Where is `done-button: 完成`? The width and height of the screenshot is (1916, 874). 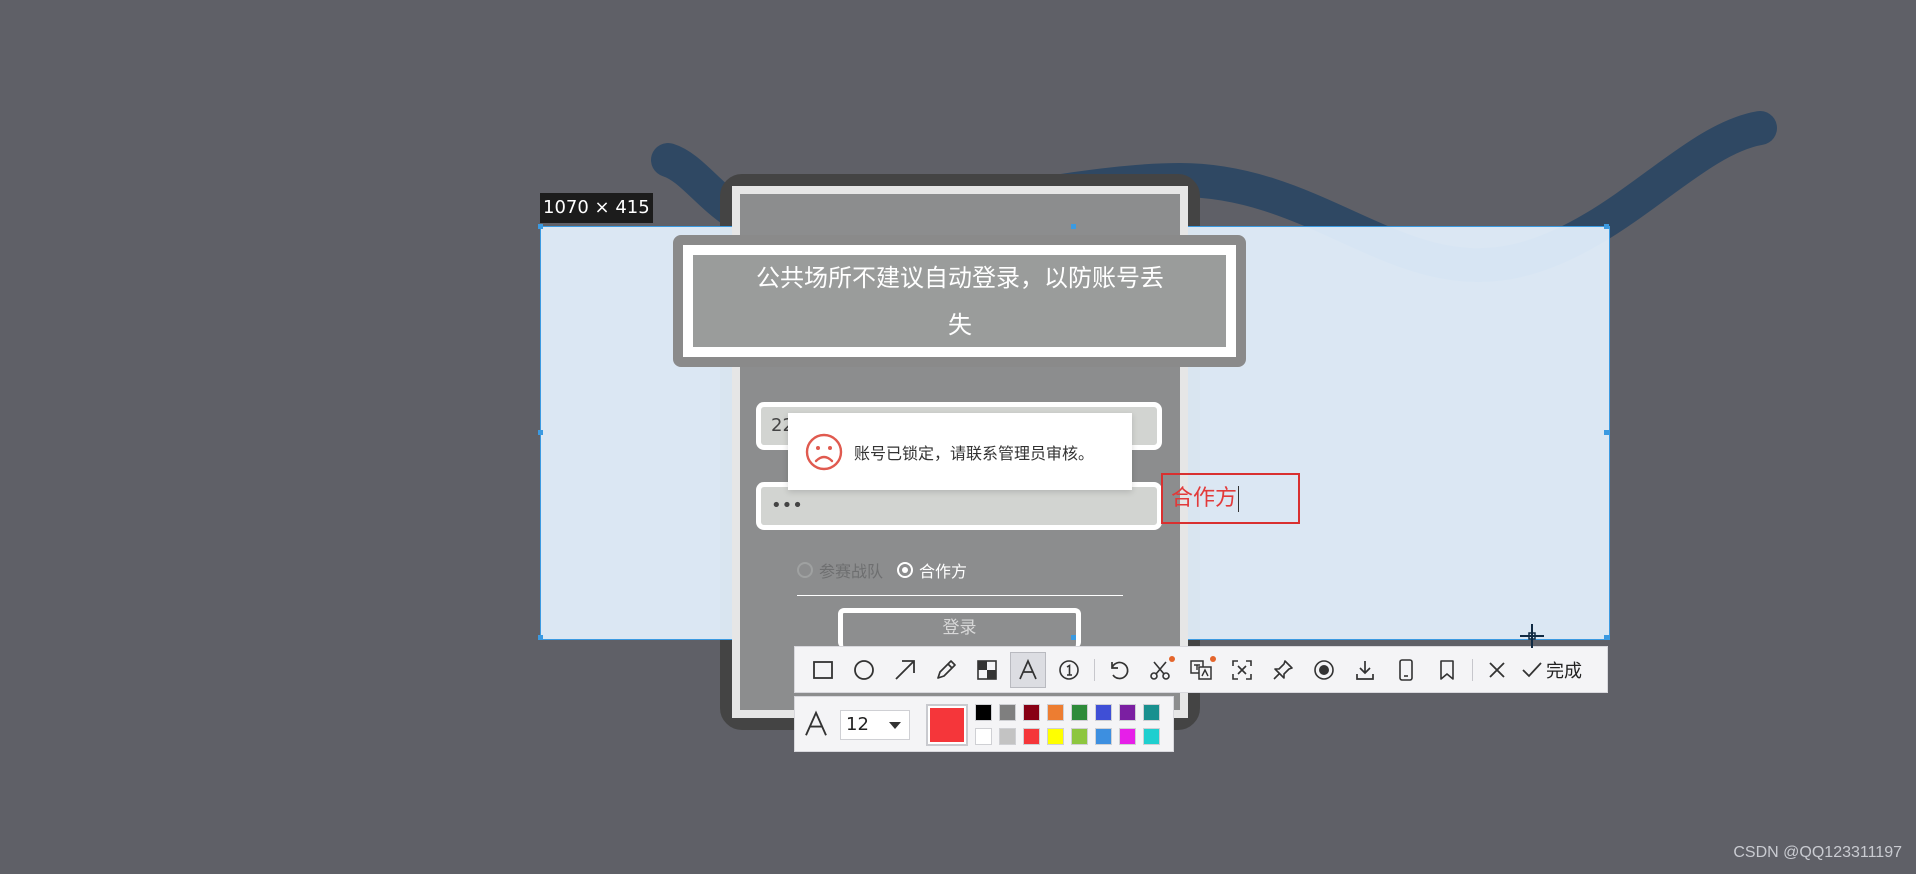 done-button: 完成 is located at coordinates (1551, 670).